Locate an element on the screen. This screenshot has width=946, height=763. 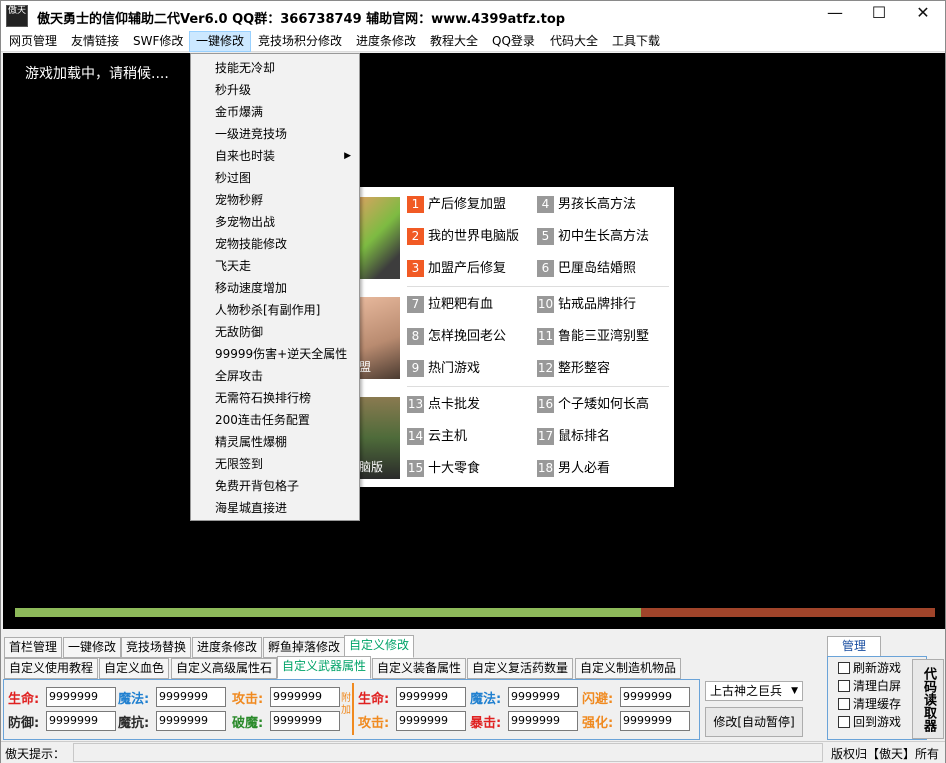
menu-web-manage: 网页管理 is located at coordinates (33, 41).